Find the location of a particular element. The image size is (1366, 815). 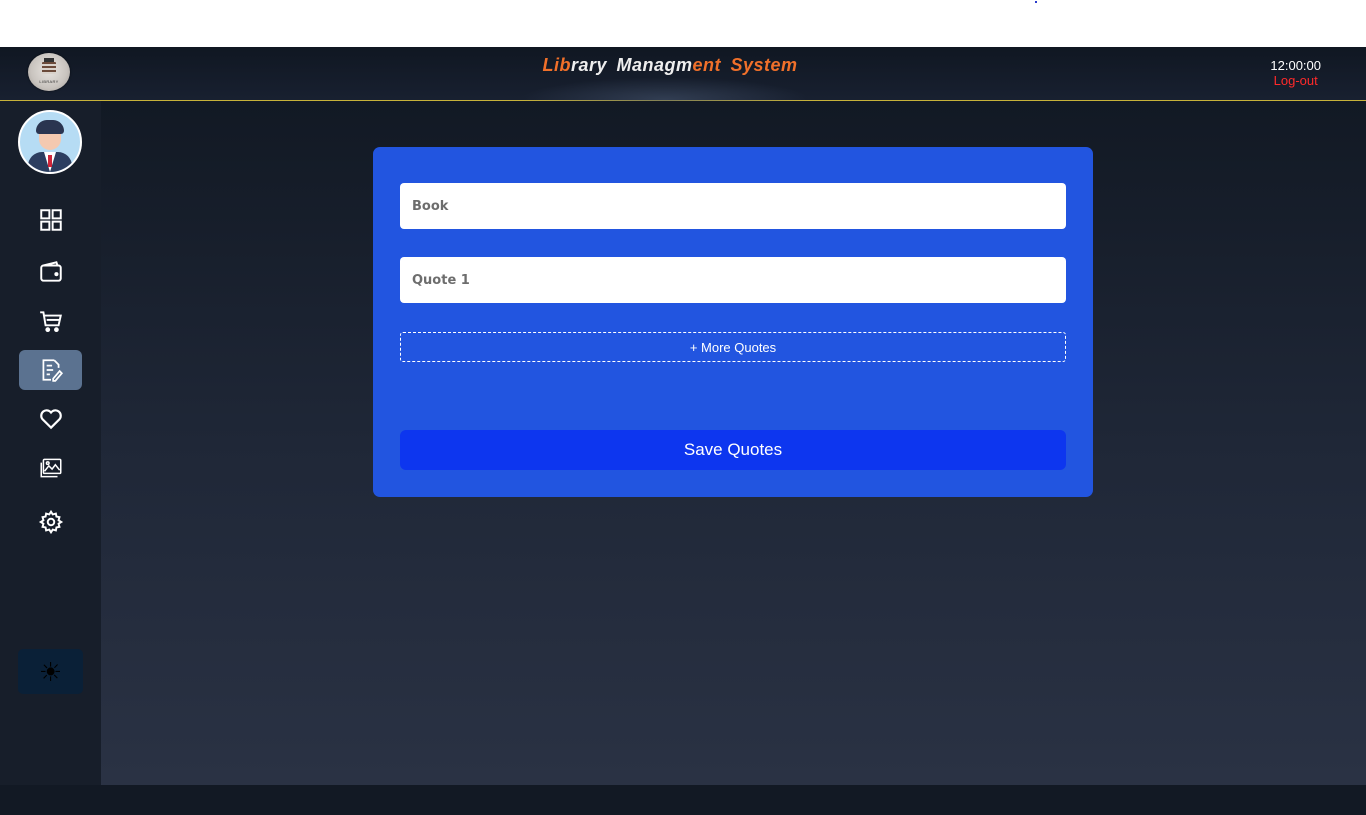

sidebar: ☀ is located at coordinates (50, 443).